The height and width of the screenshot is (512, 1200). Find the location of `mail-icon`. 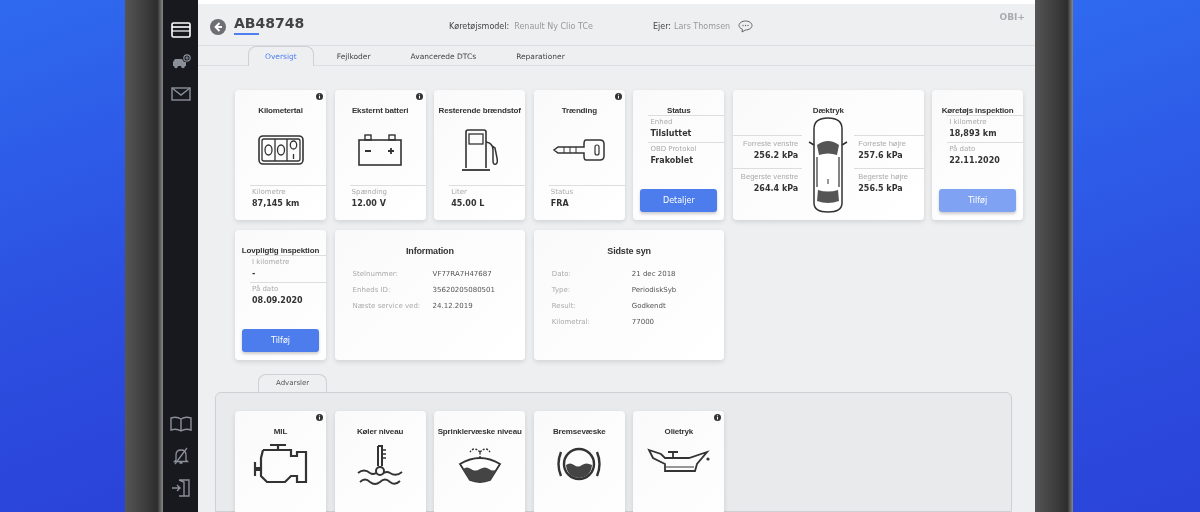

mail-icon is located at coordinates (180, 94).